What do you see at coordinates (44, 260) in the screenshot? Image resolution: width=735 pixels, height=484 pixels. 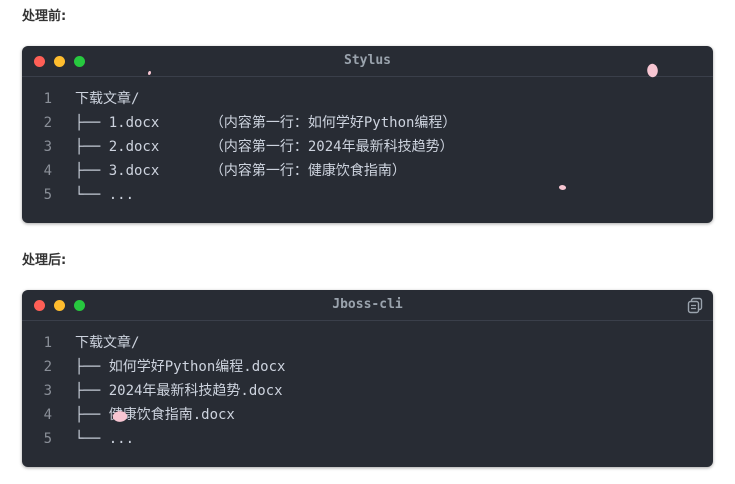 I see `after-label: 处理后:` at bounding box center [44, 260].